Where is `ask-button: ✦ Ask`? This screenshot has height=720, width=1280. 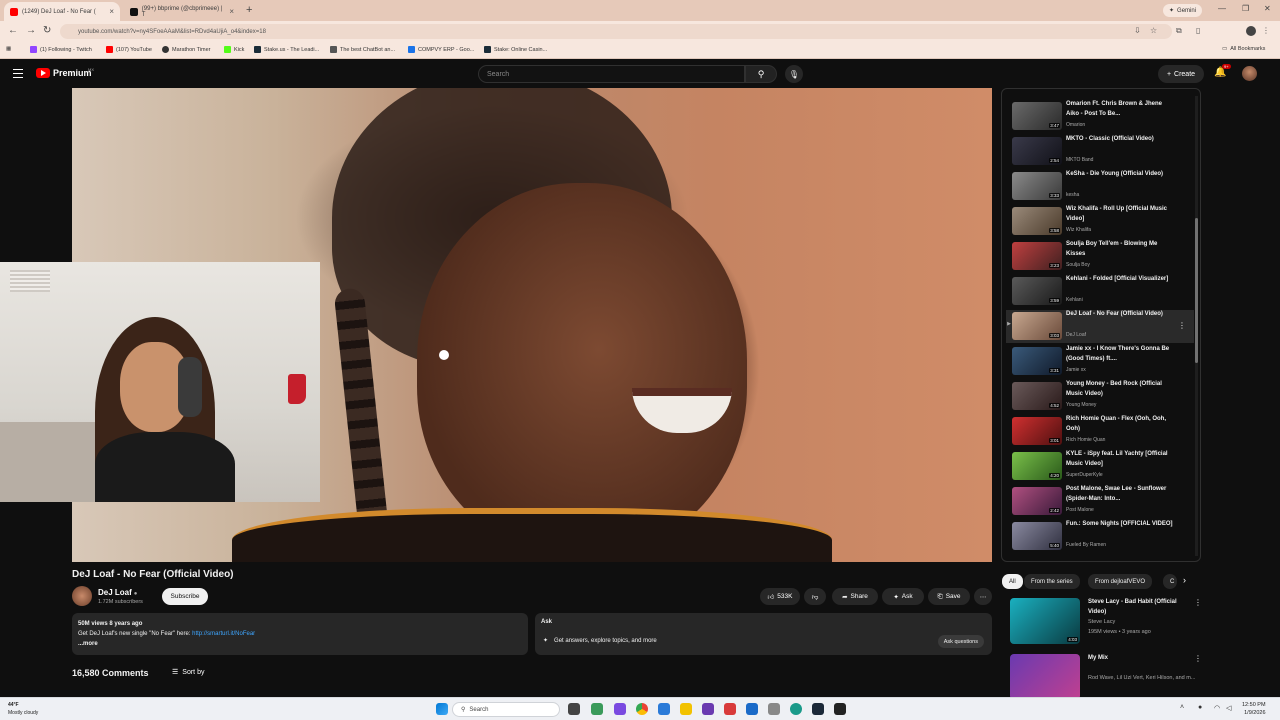 ask-button: ✦ Ask is located at coordinates (903, 596).